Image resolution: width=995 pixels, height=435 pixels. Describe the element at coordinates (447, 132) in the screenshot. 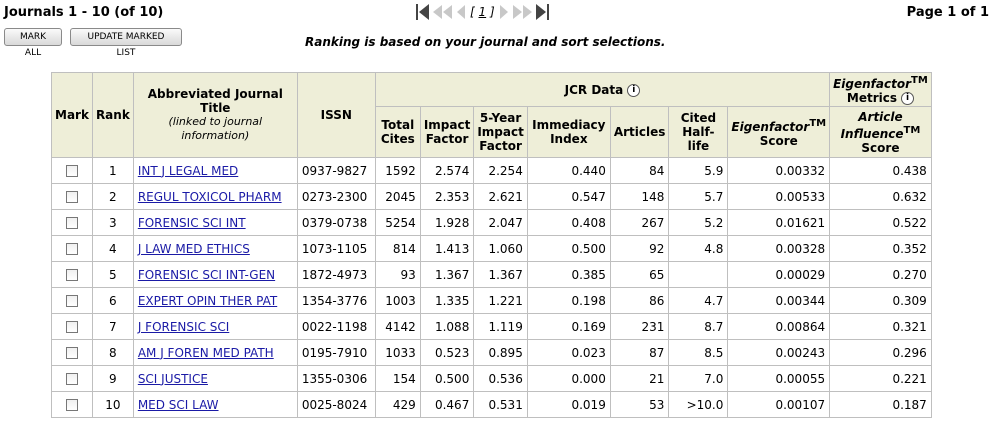

I see `col-impact-factor: Impact Factor` at that location.